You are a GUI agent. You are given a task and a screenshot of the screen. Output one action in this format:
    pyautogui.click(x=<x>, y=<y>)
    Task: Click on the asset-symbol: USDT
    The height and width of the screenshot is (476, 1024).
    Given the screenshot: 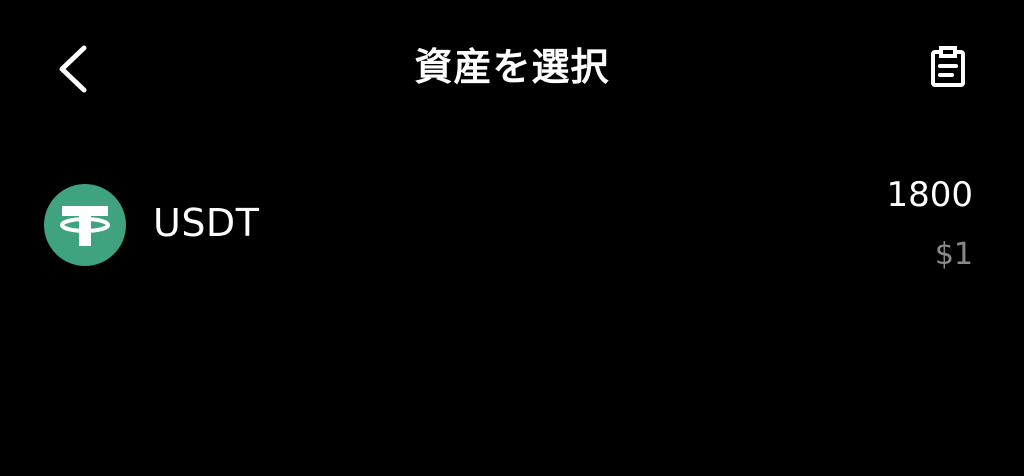 What is the action you would take?
    pyautogui.click(x=206, y=223)
    